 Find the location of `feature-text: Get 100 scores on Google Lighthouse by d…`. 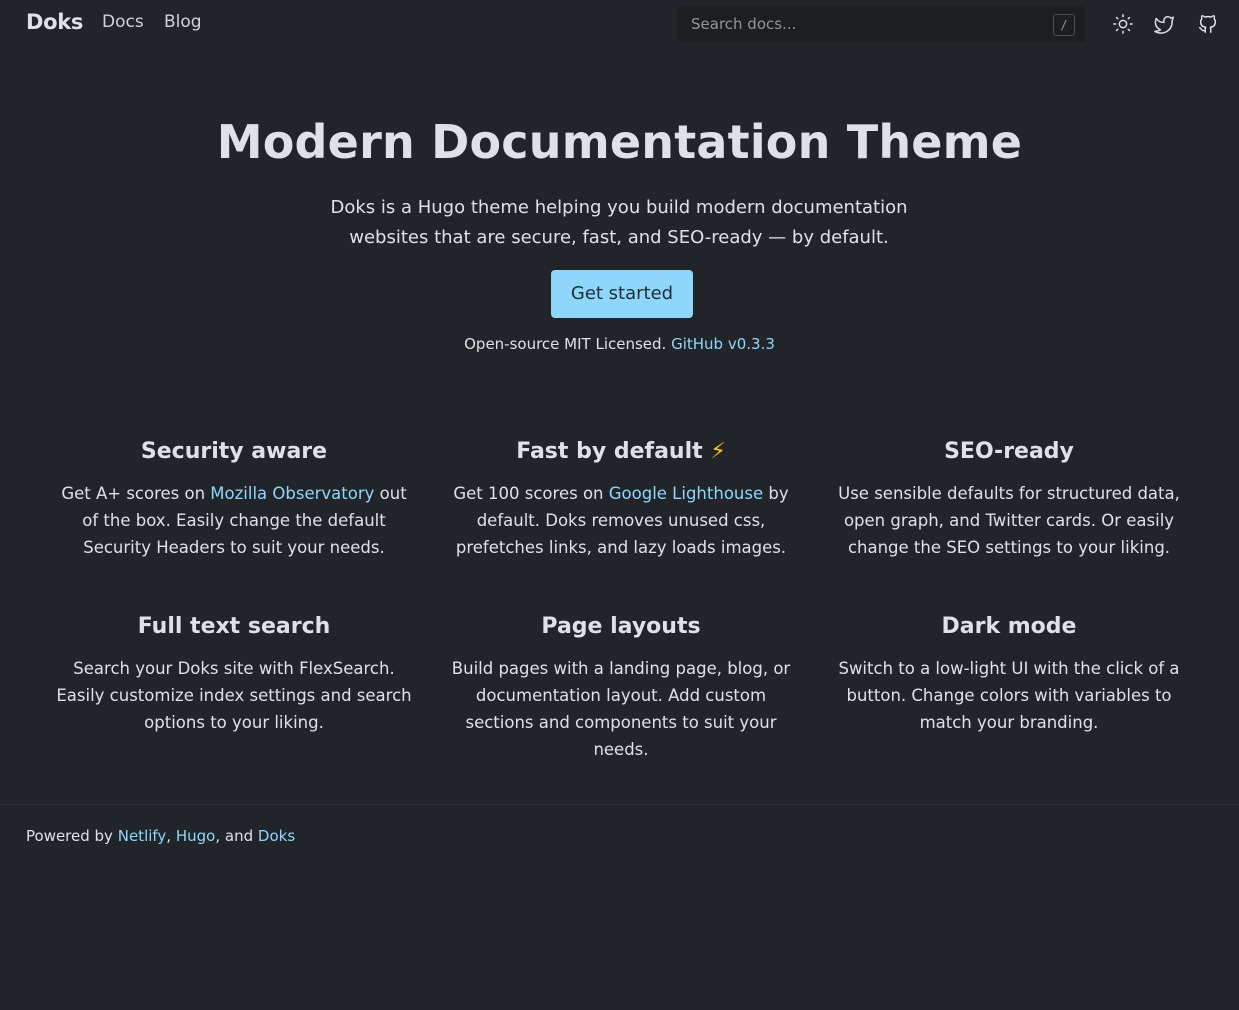

feature-text: Get 100 scores on Google Lighthouse by d… is located at coordinates (621, 520).